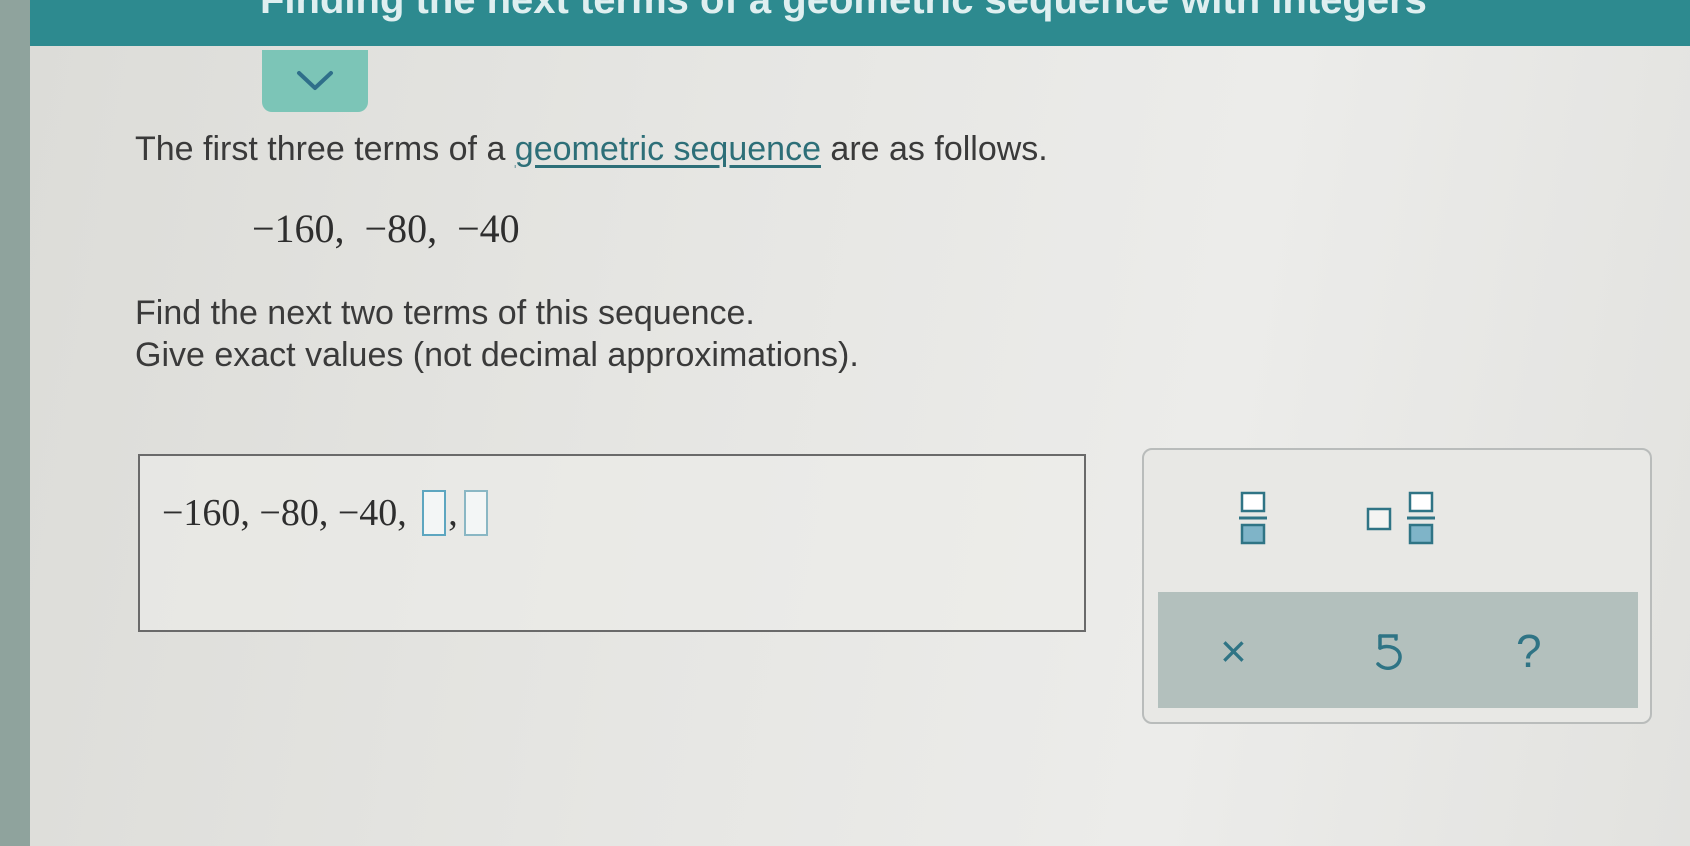 Image resolution: width=1690 pixels, height=846 pixels. I want to click on mixed-number-icon, so click(1400, 518).